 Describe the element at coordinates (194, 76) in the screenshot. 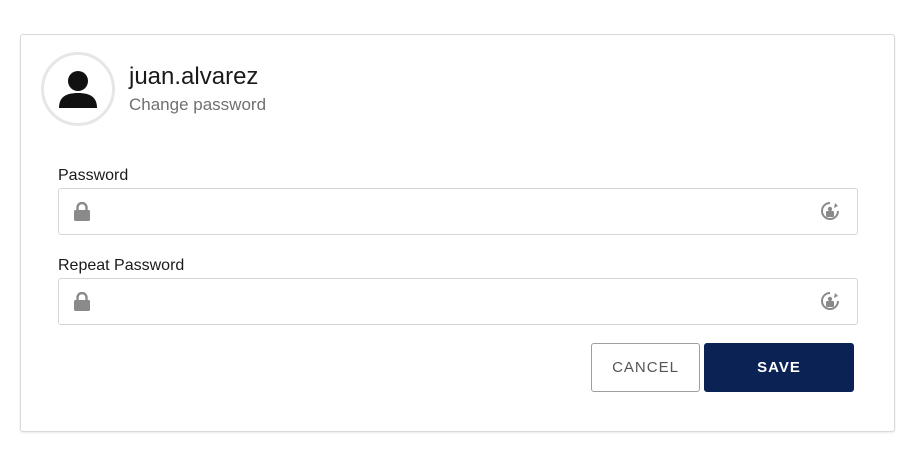

I see `username: juan.alvarez` at that location.